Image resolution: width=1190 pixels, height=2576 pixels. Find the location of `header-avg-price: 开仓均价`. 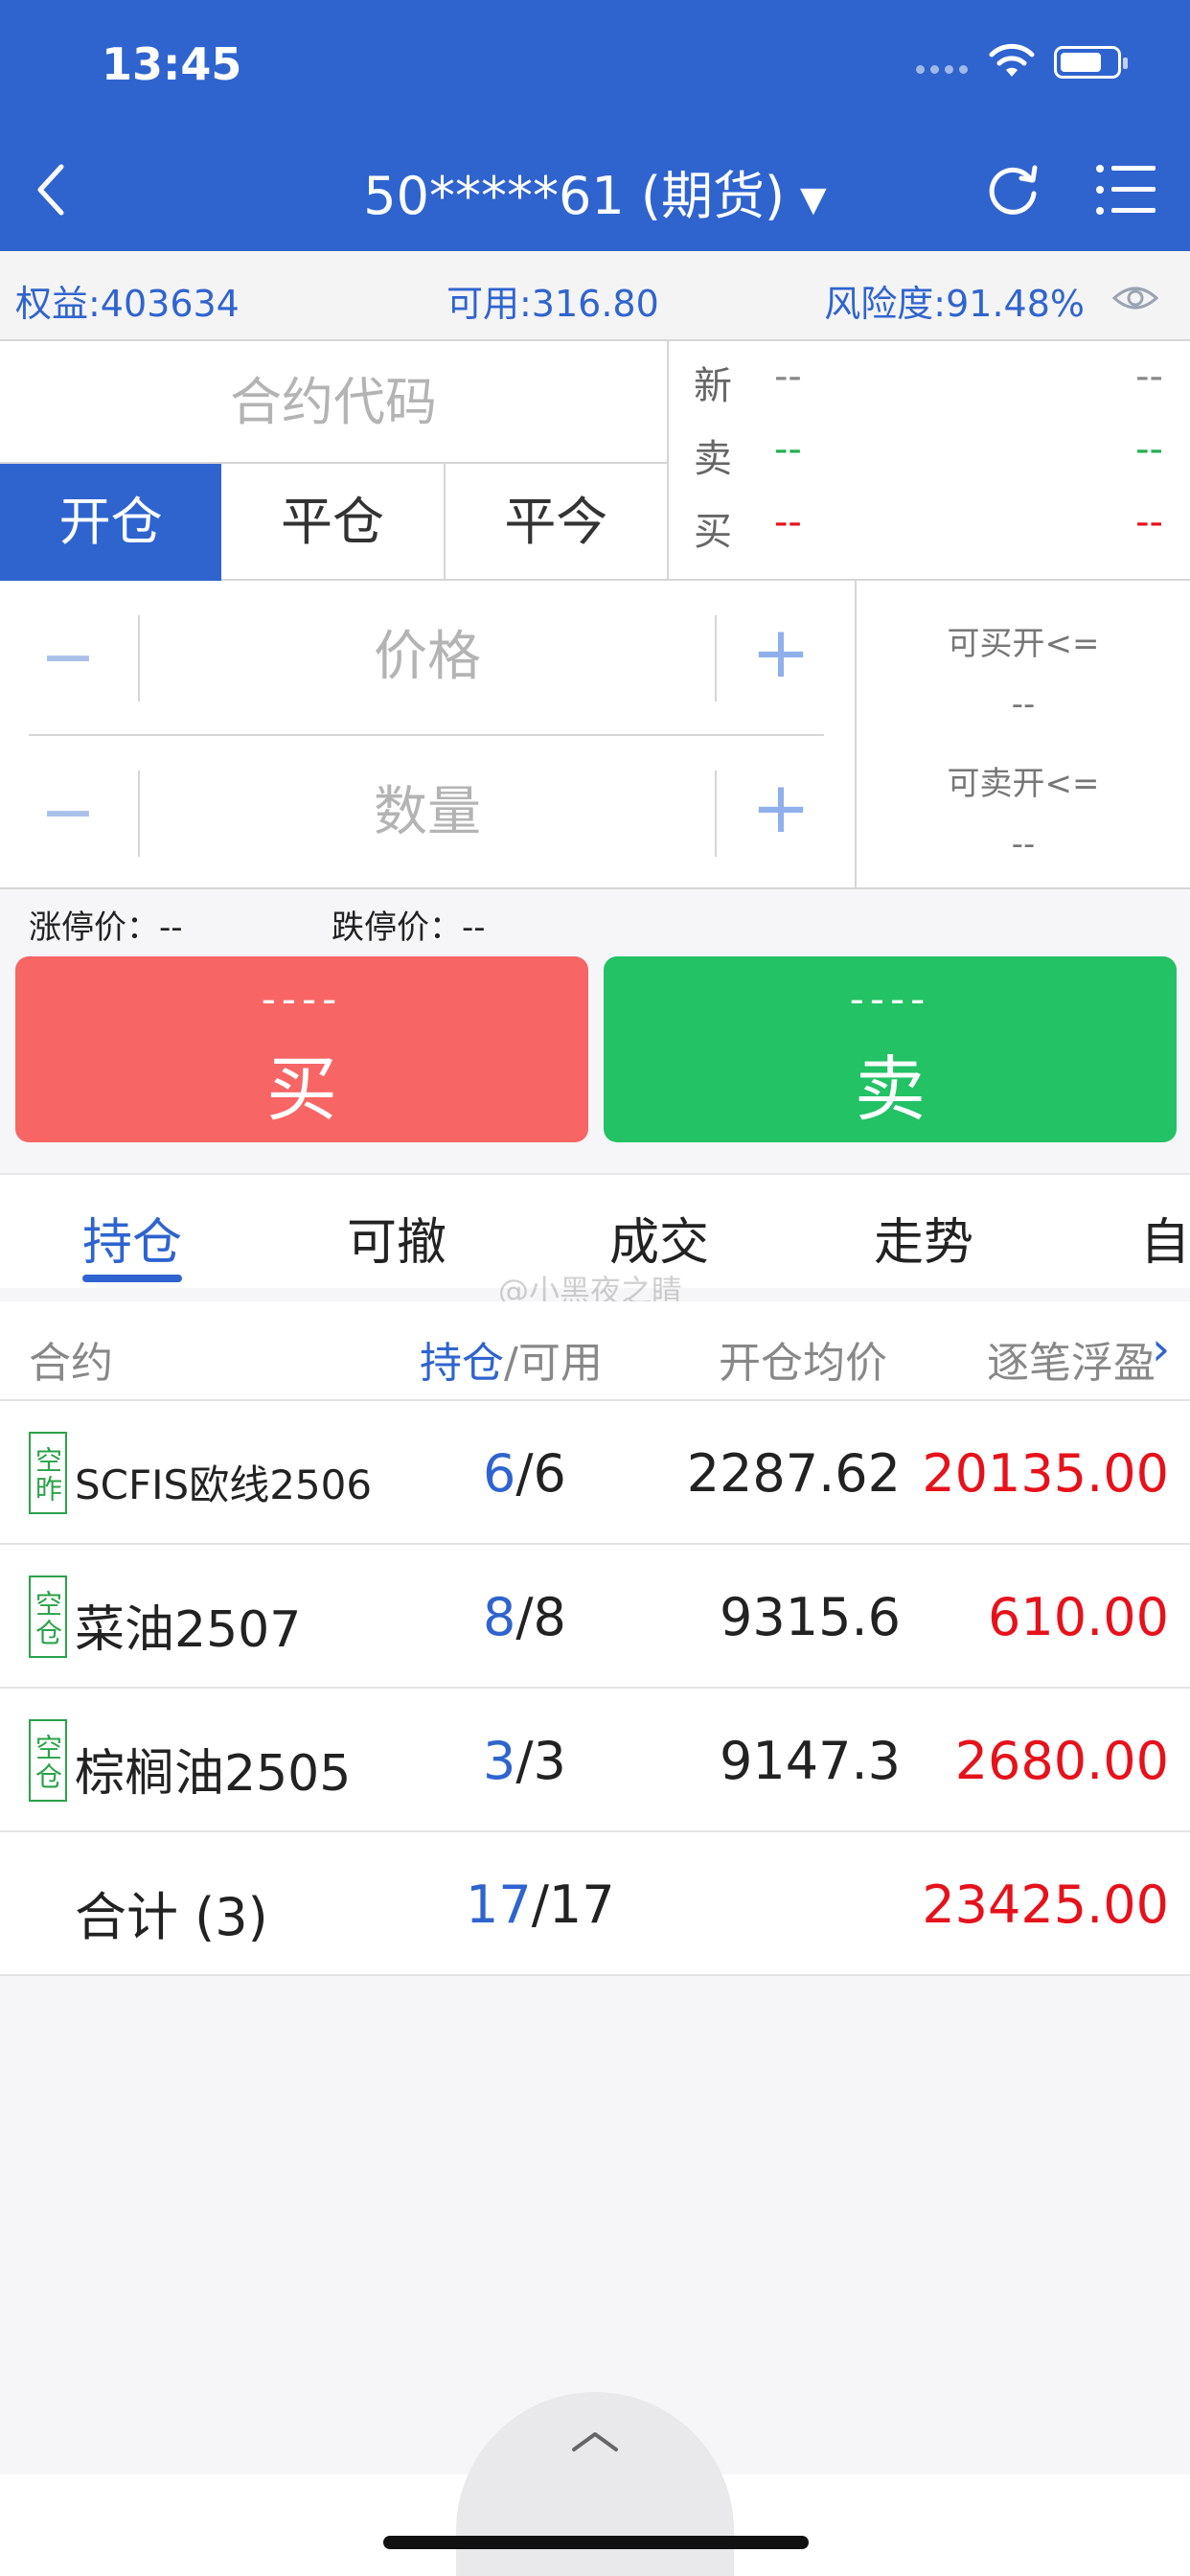

header-avg-price: 开仓均价 is located at coordinates (803, 1359).